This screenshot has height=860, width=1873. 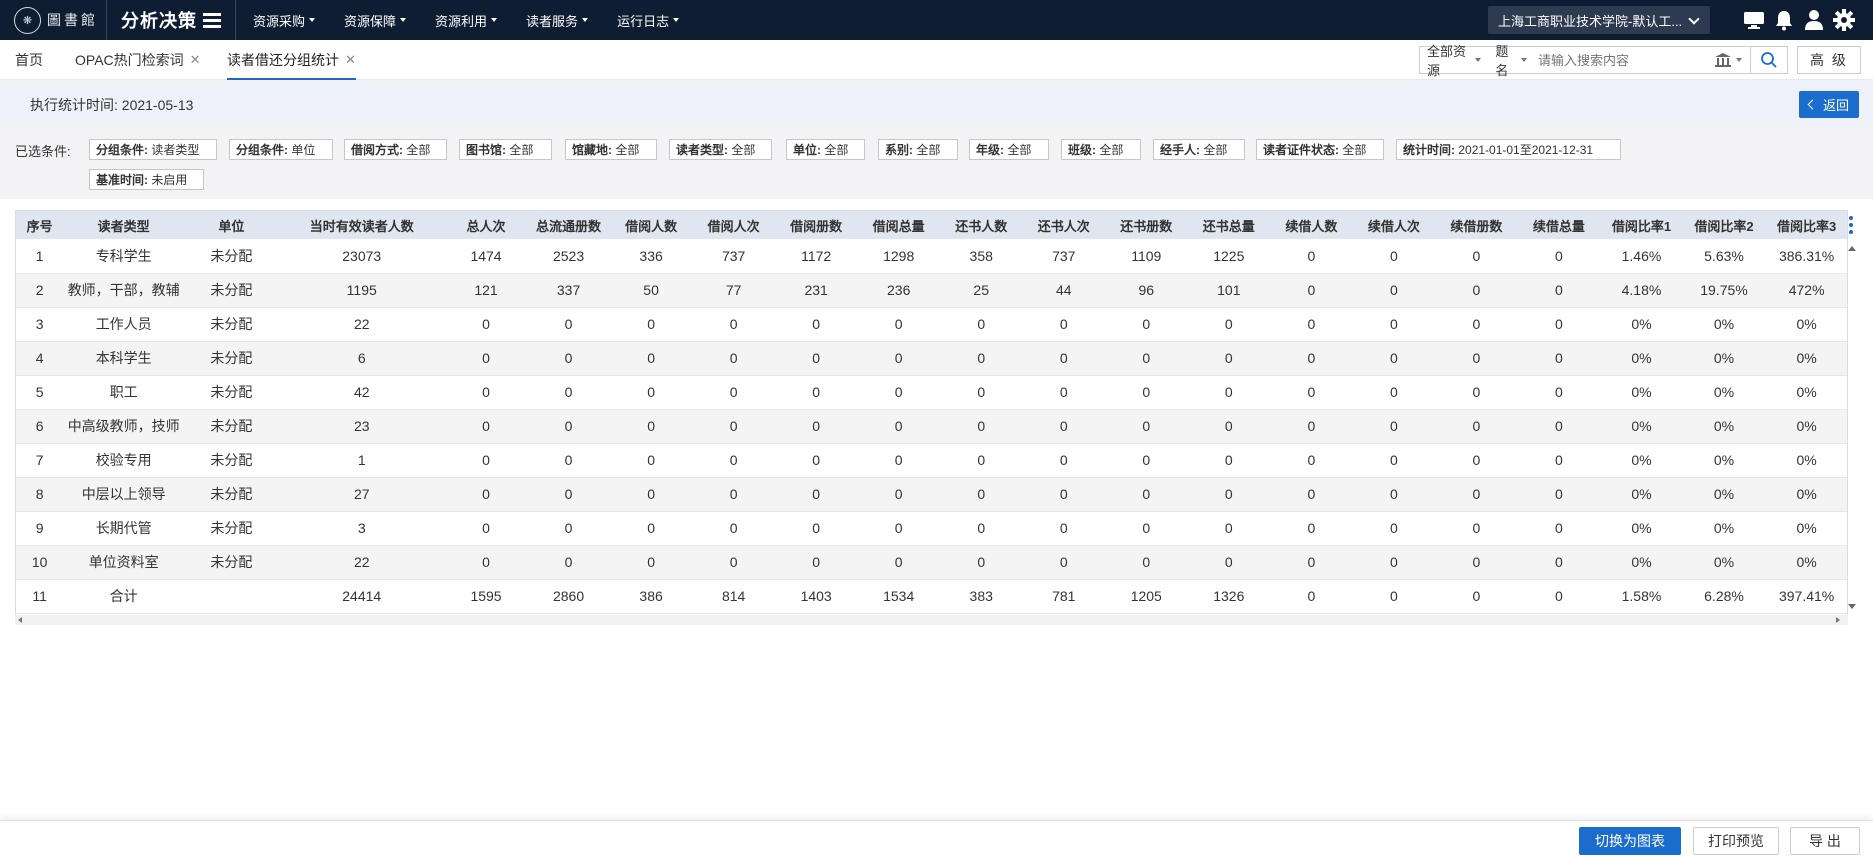 I want to click on tab-opac-hot-search: OPAC热门检索词 ✕, so click(x=138, y=60).